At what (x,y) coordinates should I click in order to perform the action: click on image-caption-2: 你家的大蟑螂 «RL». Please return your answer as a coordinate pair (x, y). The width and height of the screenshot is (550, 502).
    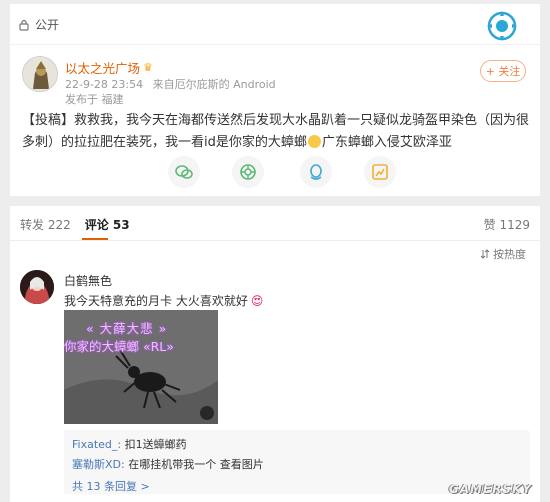
    Looking at the image, I should click on (119, 346).